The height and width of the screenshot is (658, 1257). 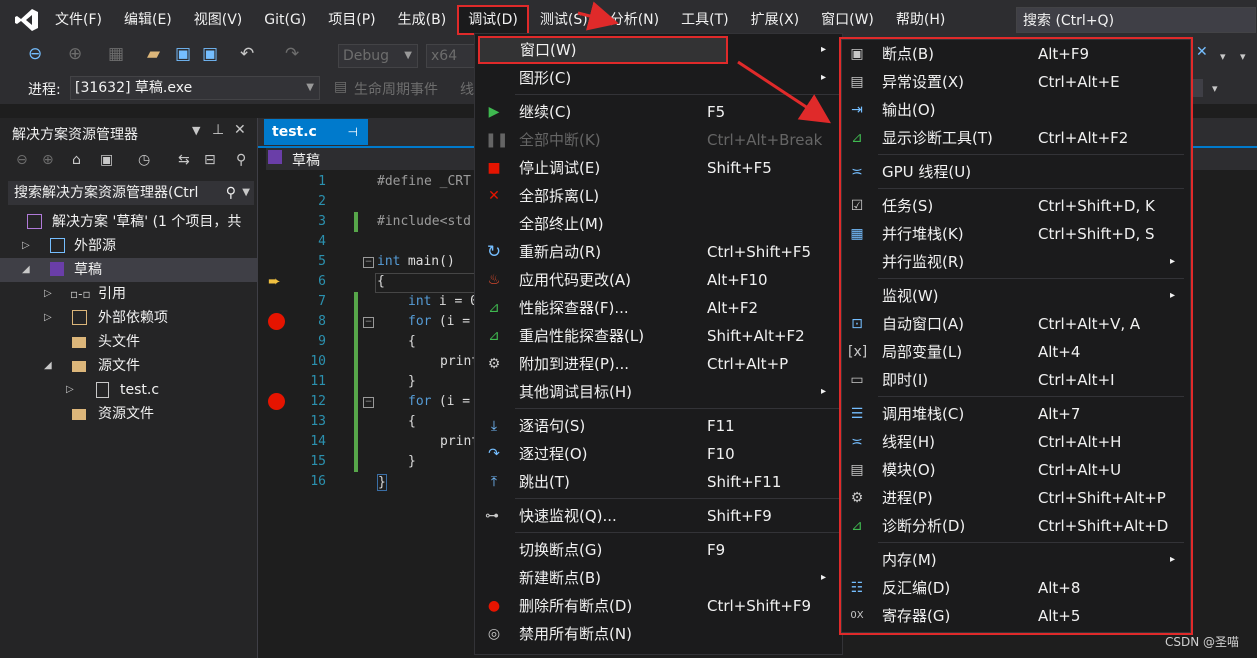 I want to click on menu-tools: 工具(T), so click(x=704, y=20).